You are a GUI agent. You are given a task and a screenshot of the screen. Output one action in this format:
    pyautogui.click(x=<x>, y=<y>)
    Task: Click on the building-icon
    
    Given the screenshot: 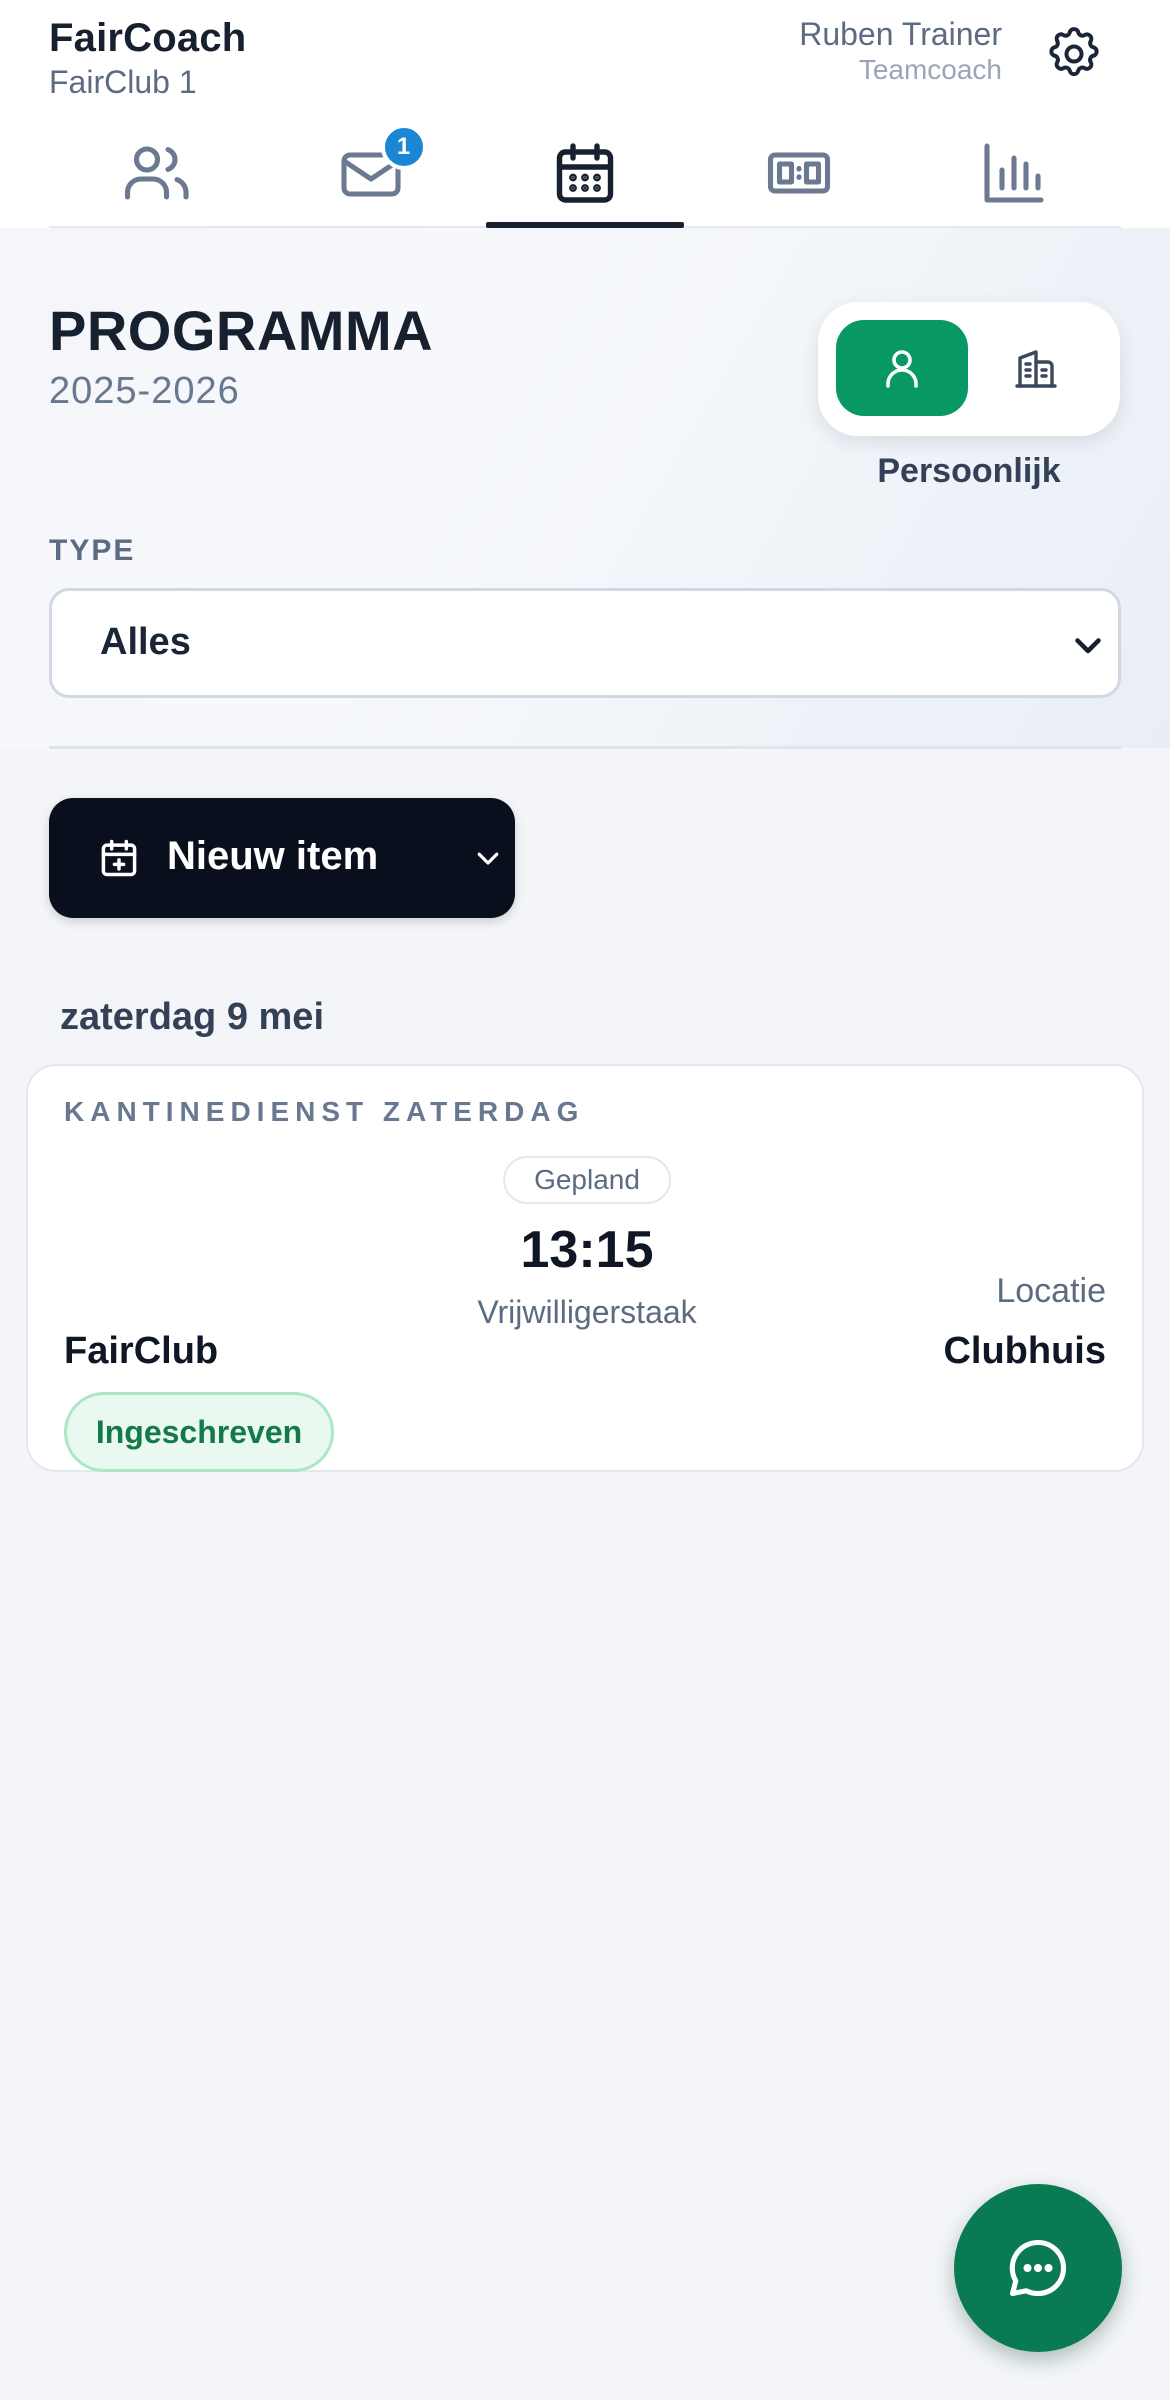 What is the action you would take?
    pyautogui.click(x=1036, y=369)
    